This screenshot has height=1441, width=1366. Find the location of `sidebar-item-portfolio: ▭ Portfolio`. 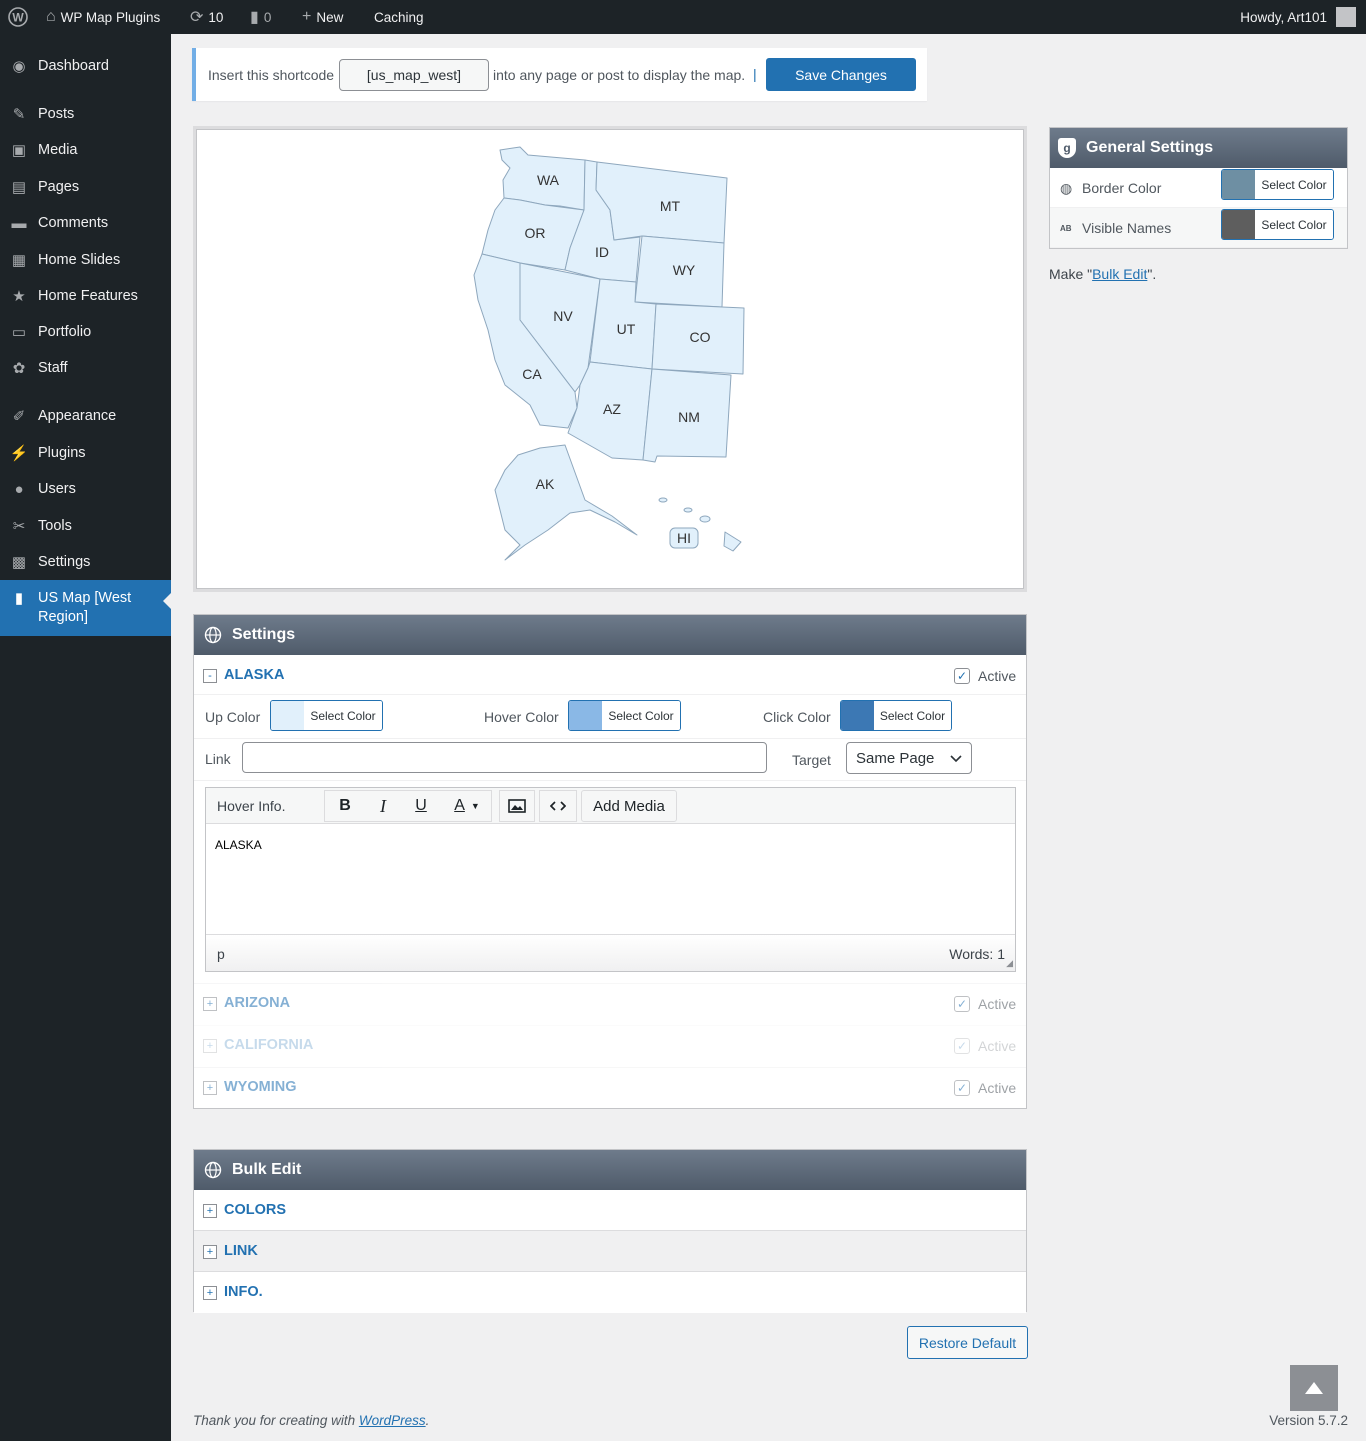

sidebar-item-portfolio: ▭ Portfolio is located at coordinates (85, 332).